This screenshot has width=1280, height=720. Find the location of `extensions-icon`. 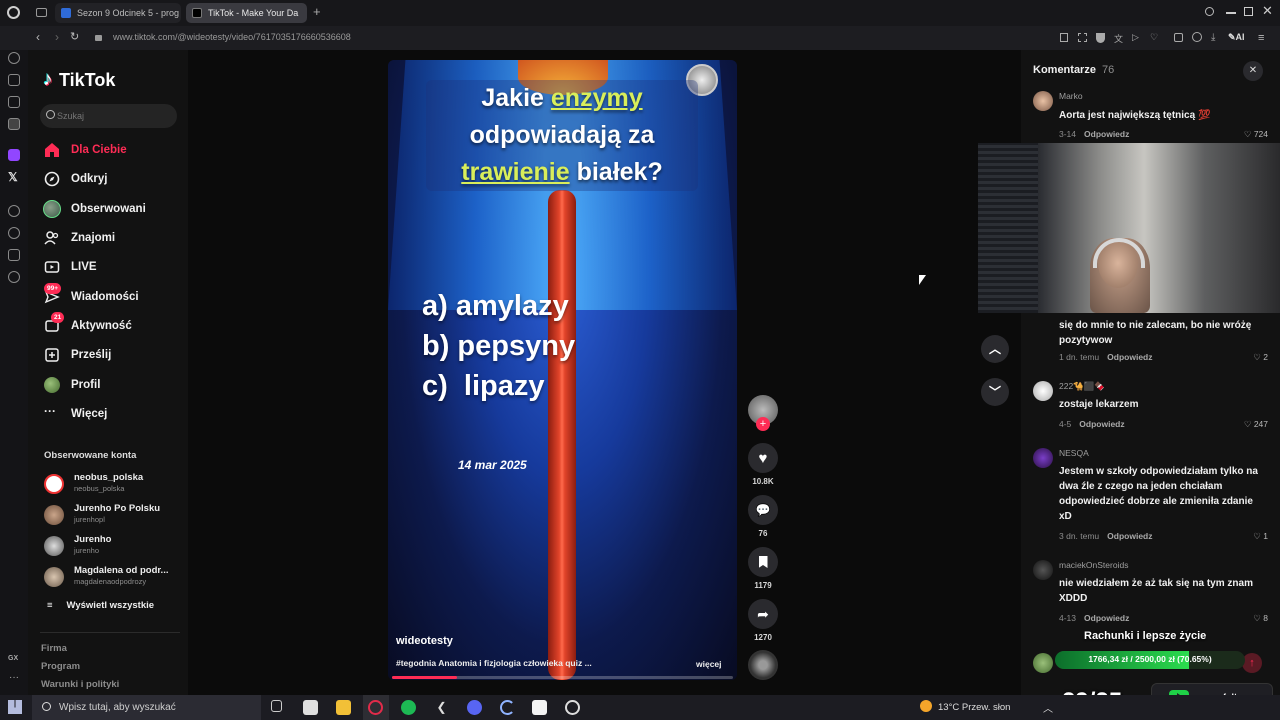

extensions-icon is located at coordinates (1178, 37).